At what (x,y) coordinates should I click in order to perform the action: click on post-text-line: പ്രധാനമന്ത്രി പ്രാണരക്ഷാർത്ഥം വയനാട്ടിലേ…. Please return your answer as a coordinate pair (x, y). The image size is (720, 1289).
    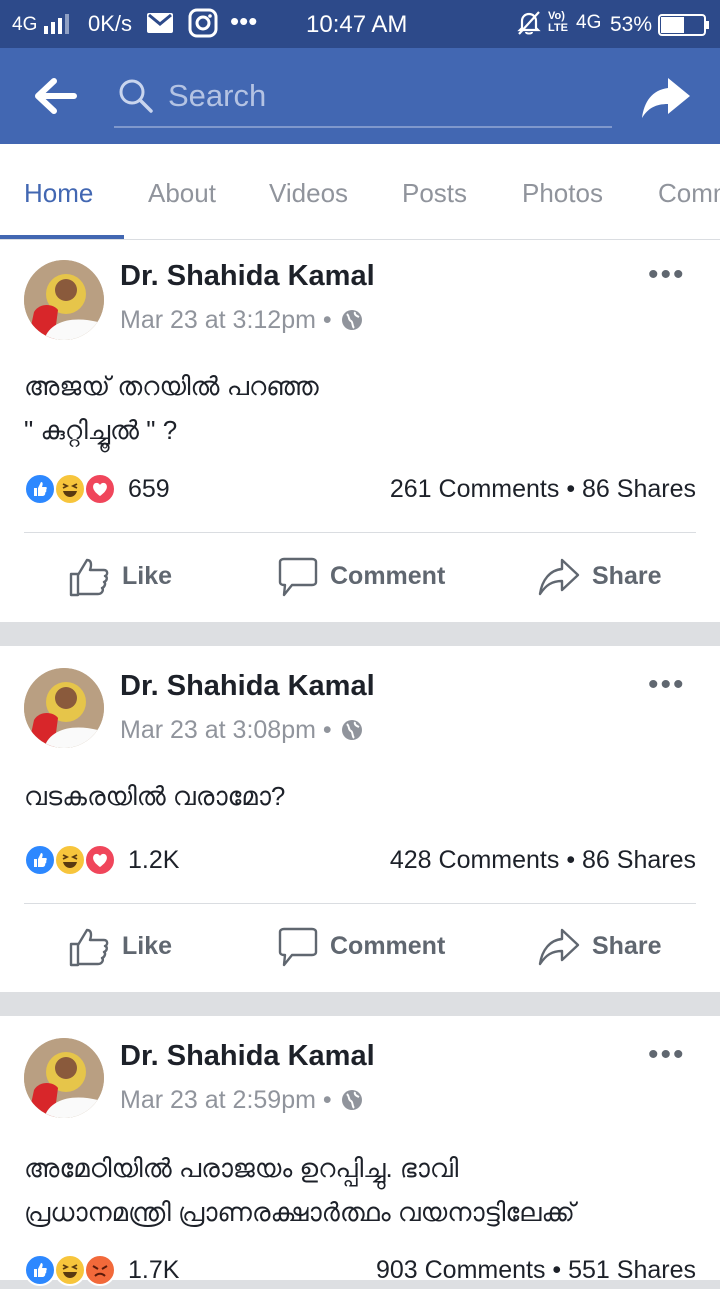
    Looking at the image, I should click on (299, 1212).